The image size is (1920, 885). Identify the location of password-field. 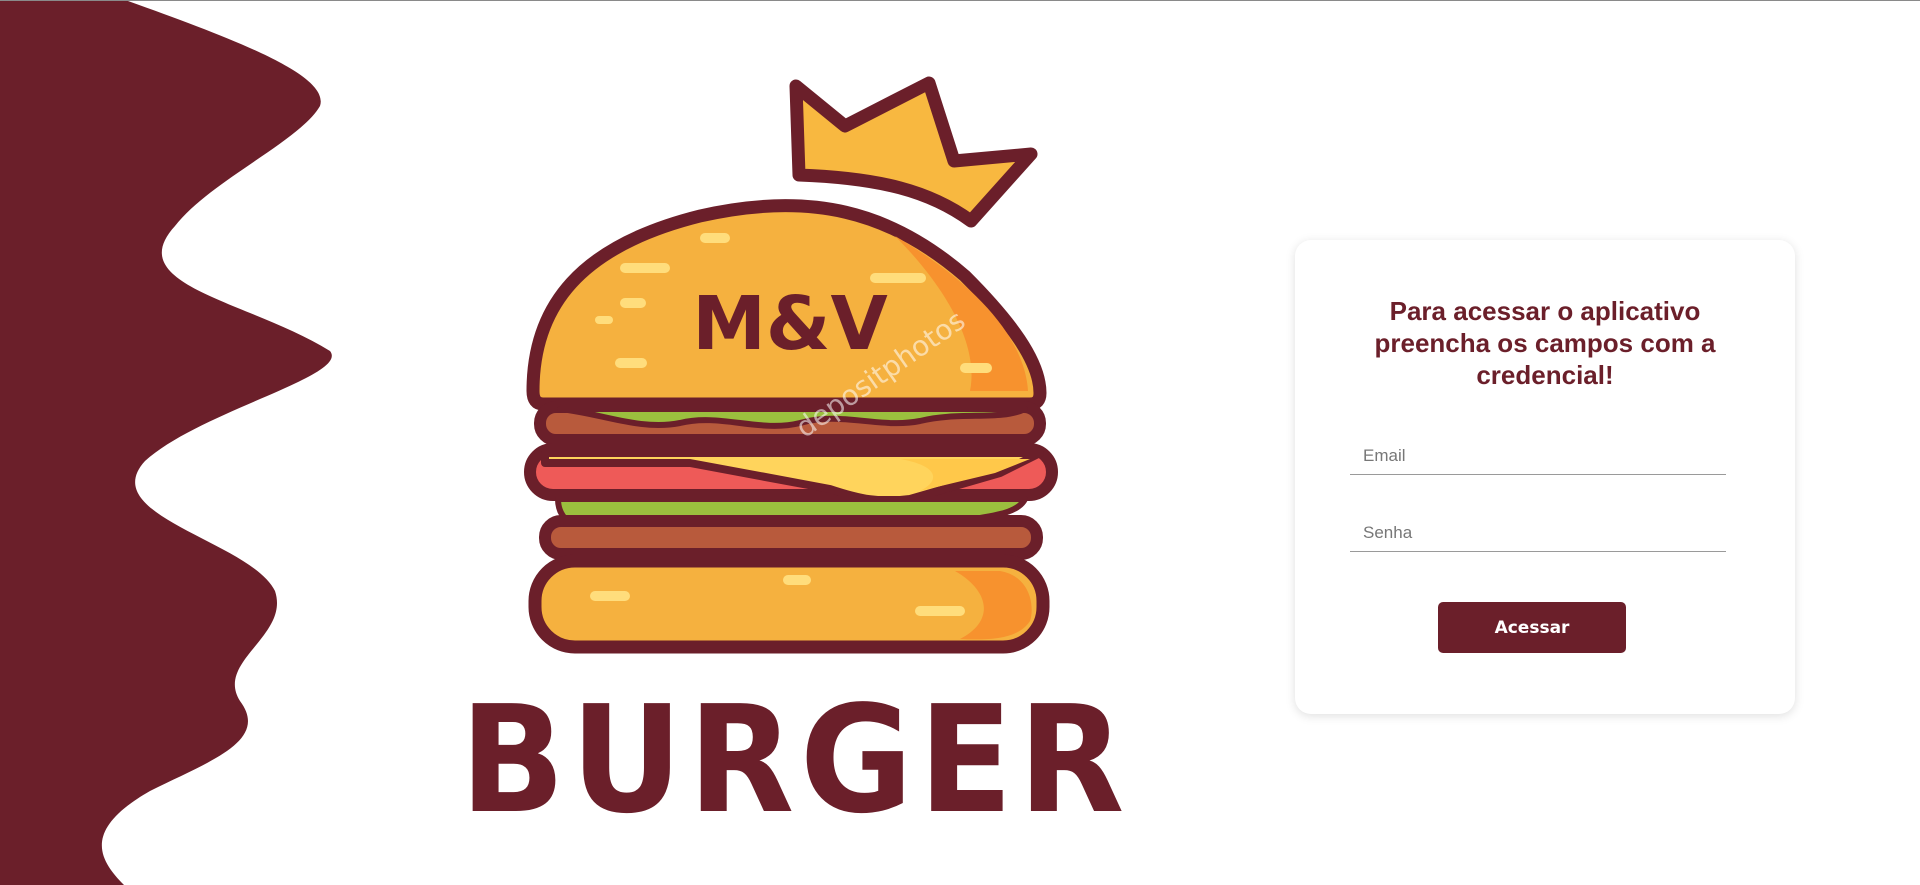
(1538, 533).